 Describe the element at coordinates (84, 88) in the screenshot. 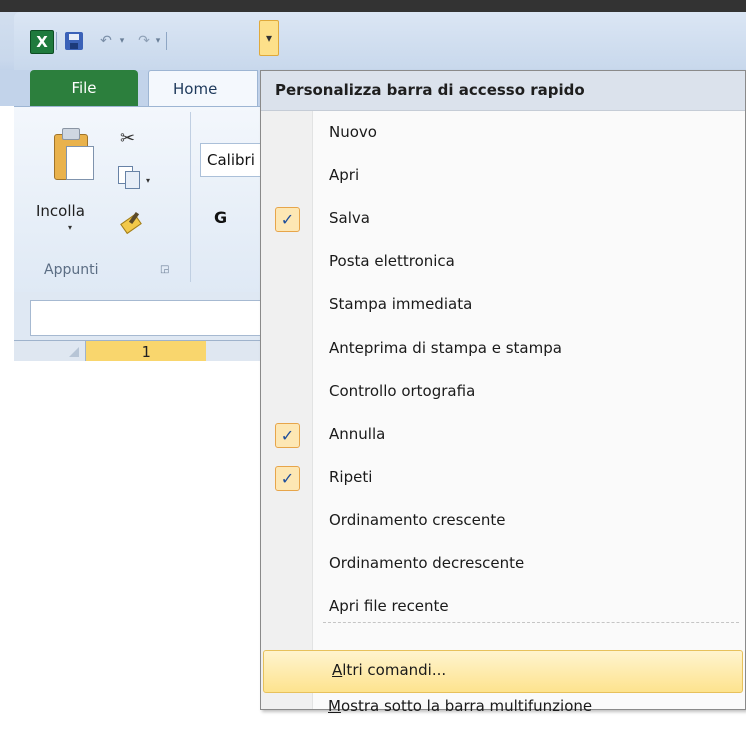

I see `tab-file: File` at that location.